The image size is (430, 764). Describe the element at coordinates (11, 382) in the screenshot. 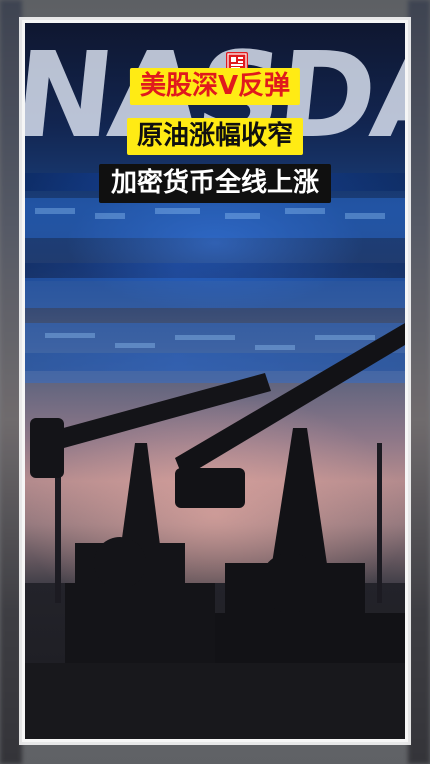

I see `blurred-backdrop-left` at that location.